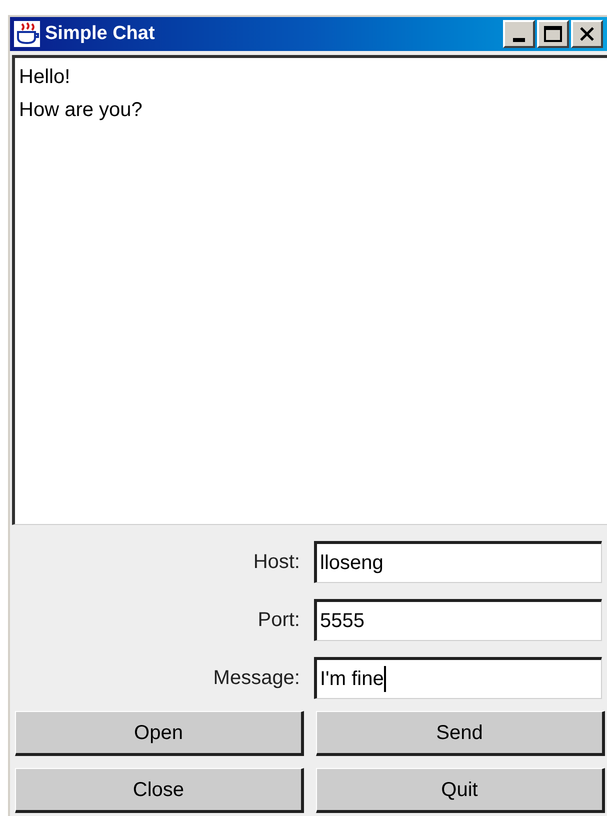  Describe the element at coordinates (276, 562) in the screenshot. I see `field-label: Host:` at that location.